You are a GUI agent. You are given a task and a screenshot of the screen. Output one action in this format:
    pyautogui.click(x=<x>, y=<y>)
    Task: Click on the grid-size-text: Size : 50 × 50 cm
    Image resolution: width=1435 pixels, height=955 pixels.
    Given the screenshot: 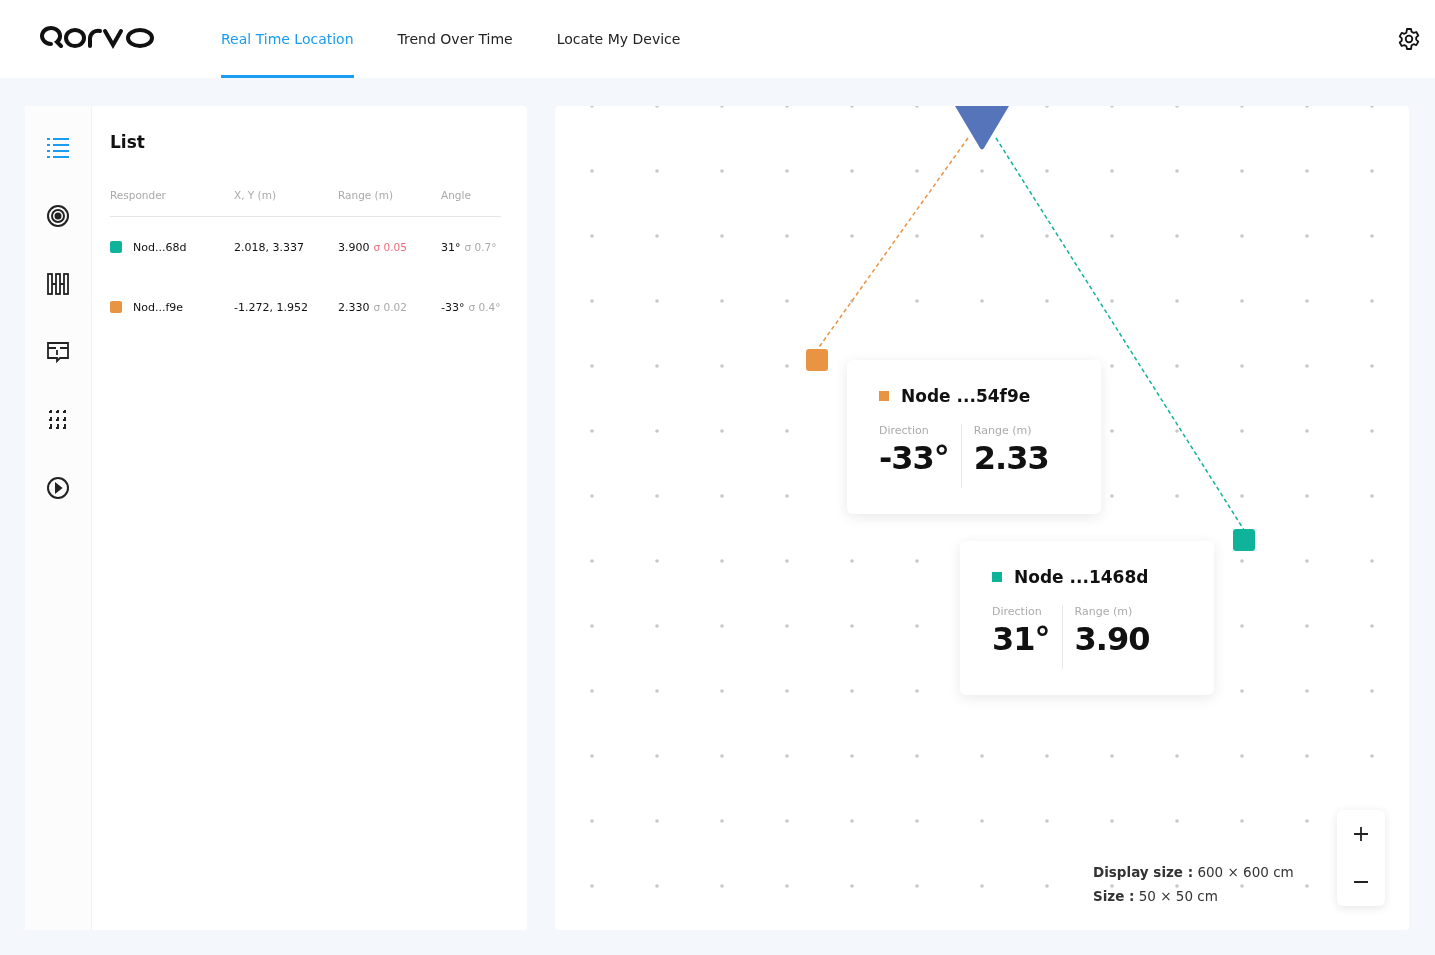 What is the action you would take?
    pyautogui.click(x=1156, y=896)
    